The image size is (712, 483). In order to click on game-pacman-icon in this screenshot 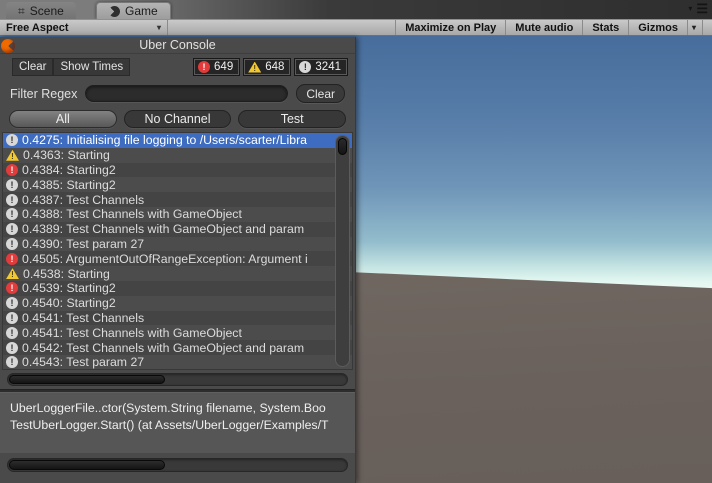, I will do `click(114, 11)`.